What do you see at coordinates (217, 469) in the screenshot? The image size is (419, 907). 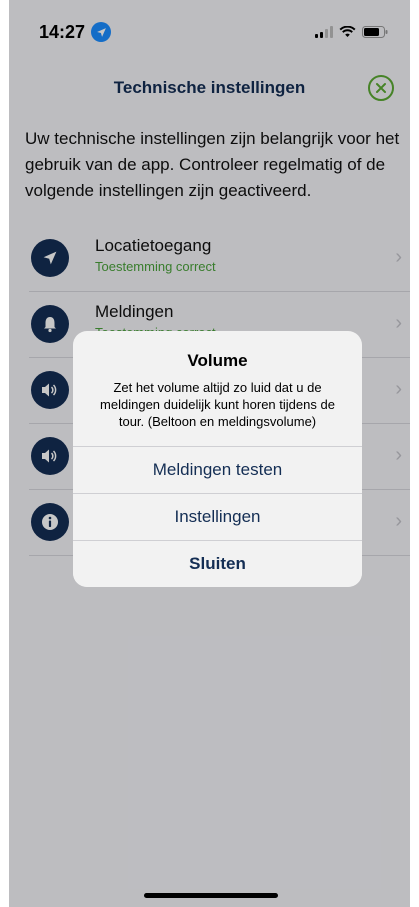 I see `test-notifications-button: Meldingen testen` at bounding box center [217, 469].